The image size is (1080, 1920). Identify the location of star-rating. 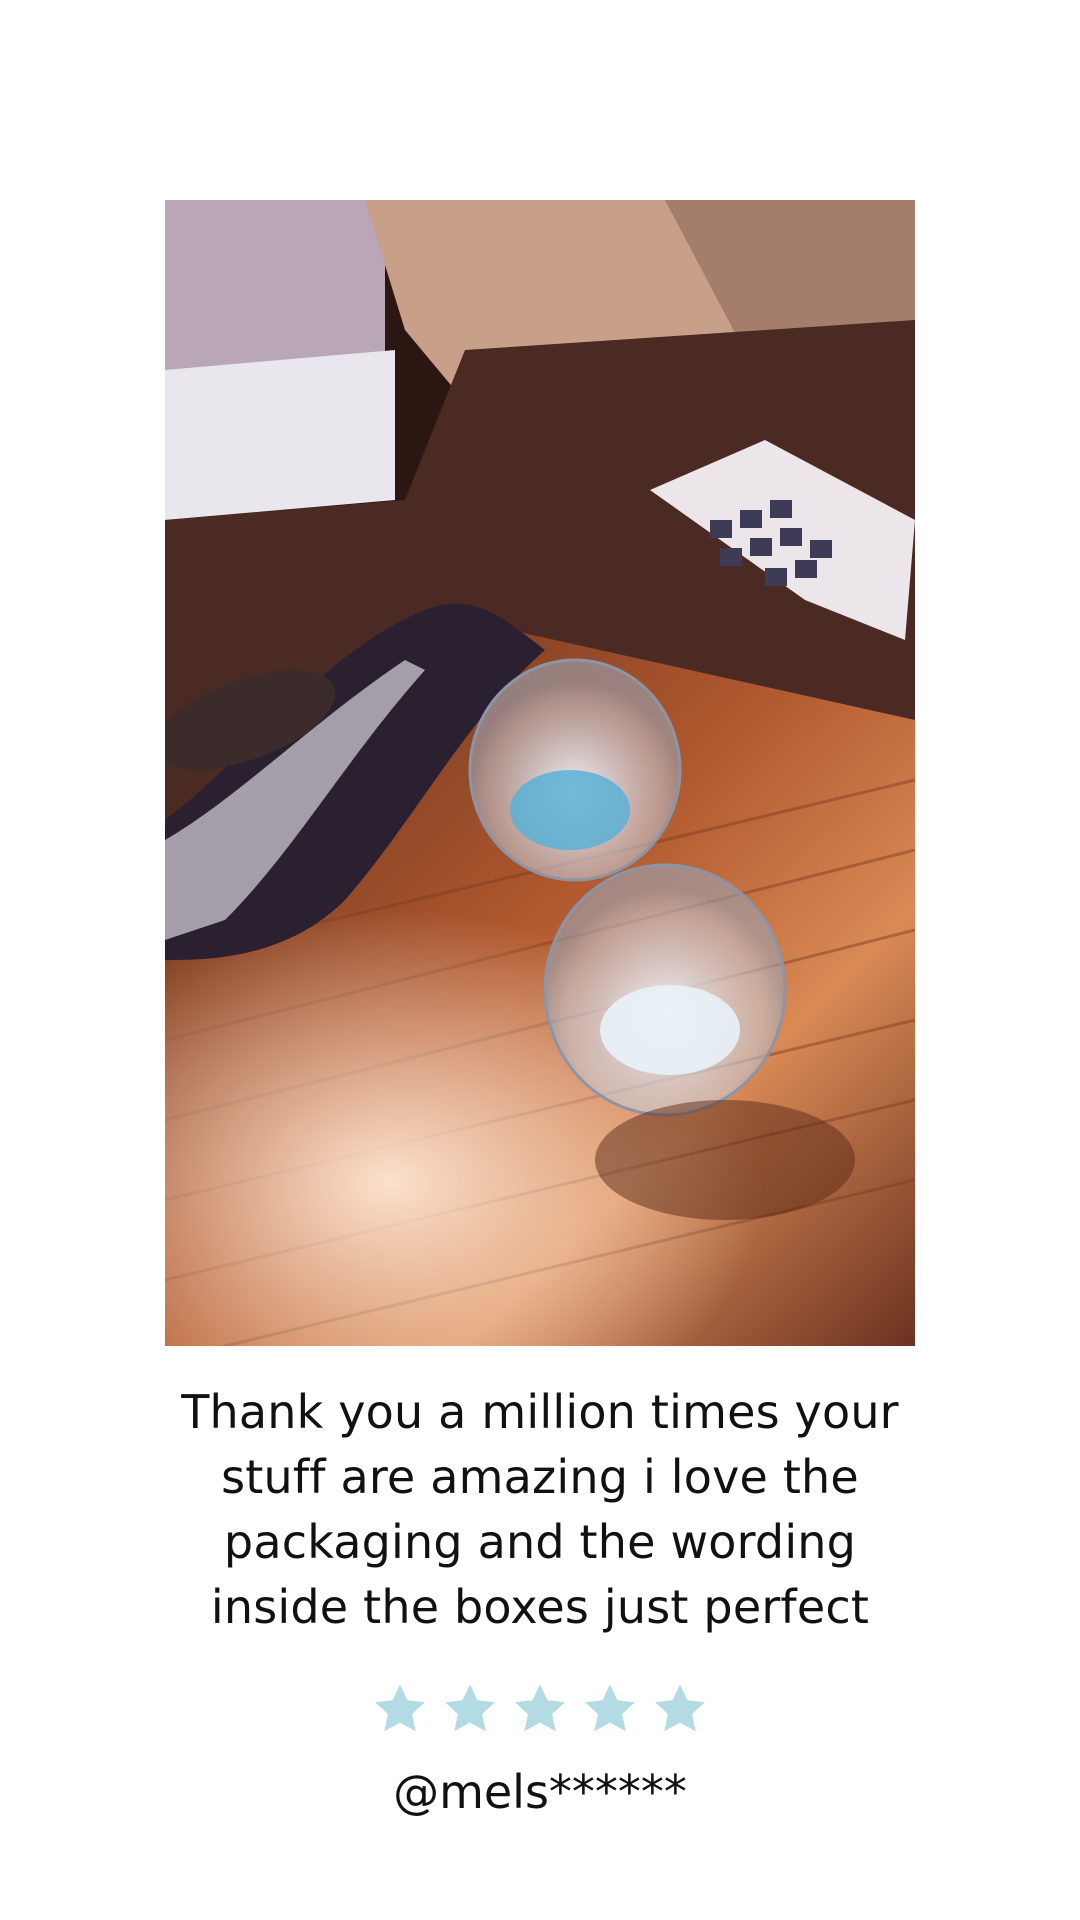
(540, 1709).